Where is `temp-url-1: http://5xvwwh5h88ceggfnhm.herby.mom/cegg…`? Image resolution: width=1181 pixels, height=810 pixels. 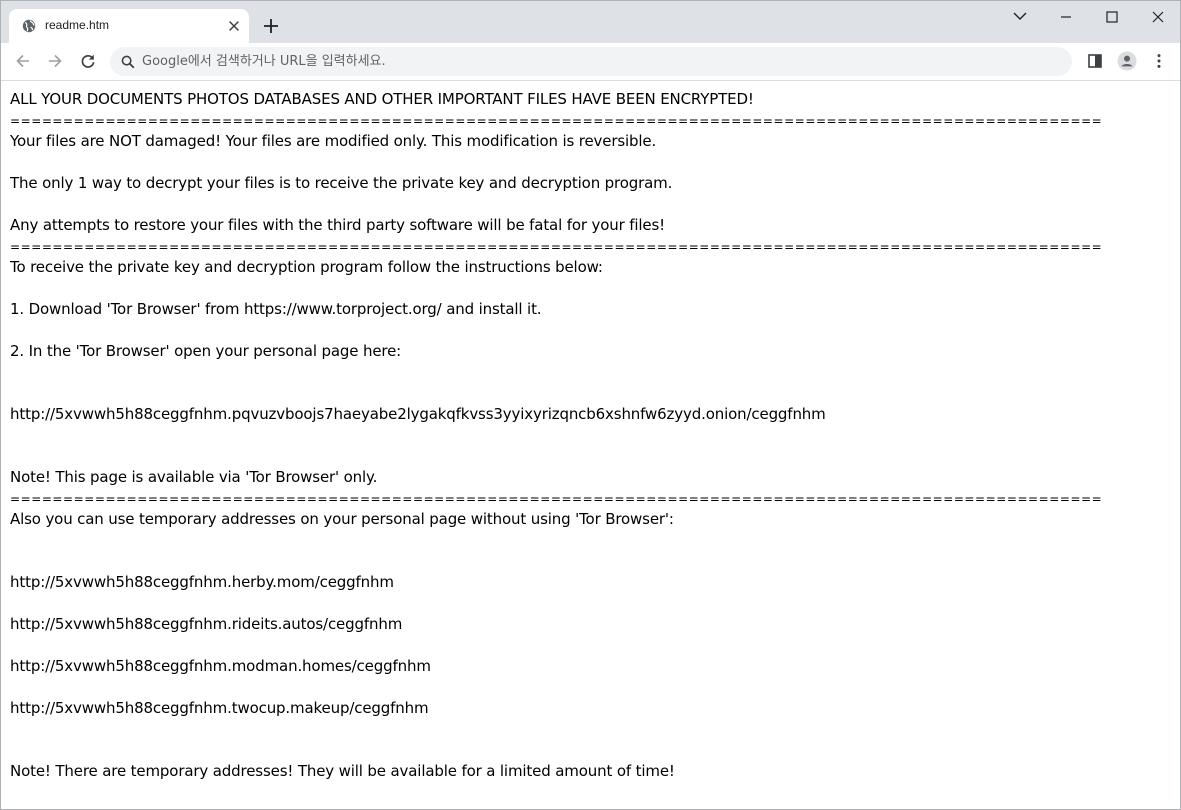 temp-url-1: http://5xvwwh5h88ceggfnhm.herby.mom/cegg… is located at coordinates (202, 582).